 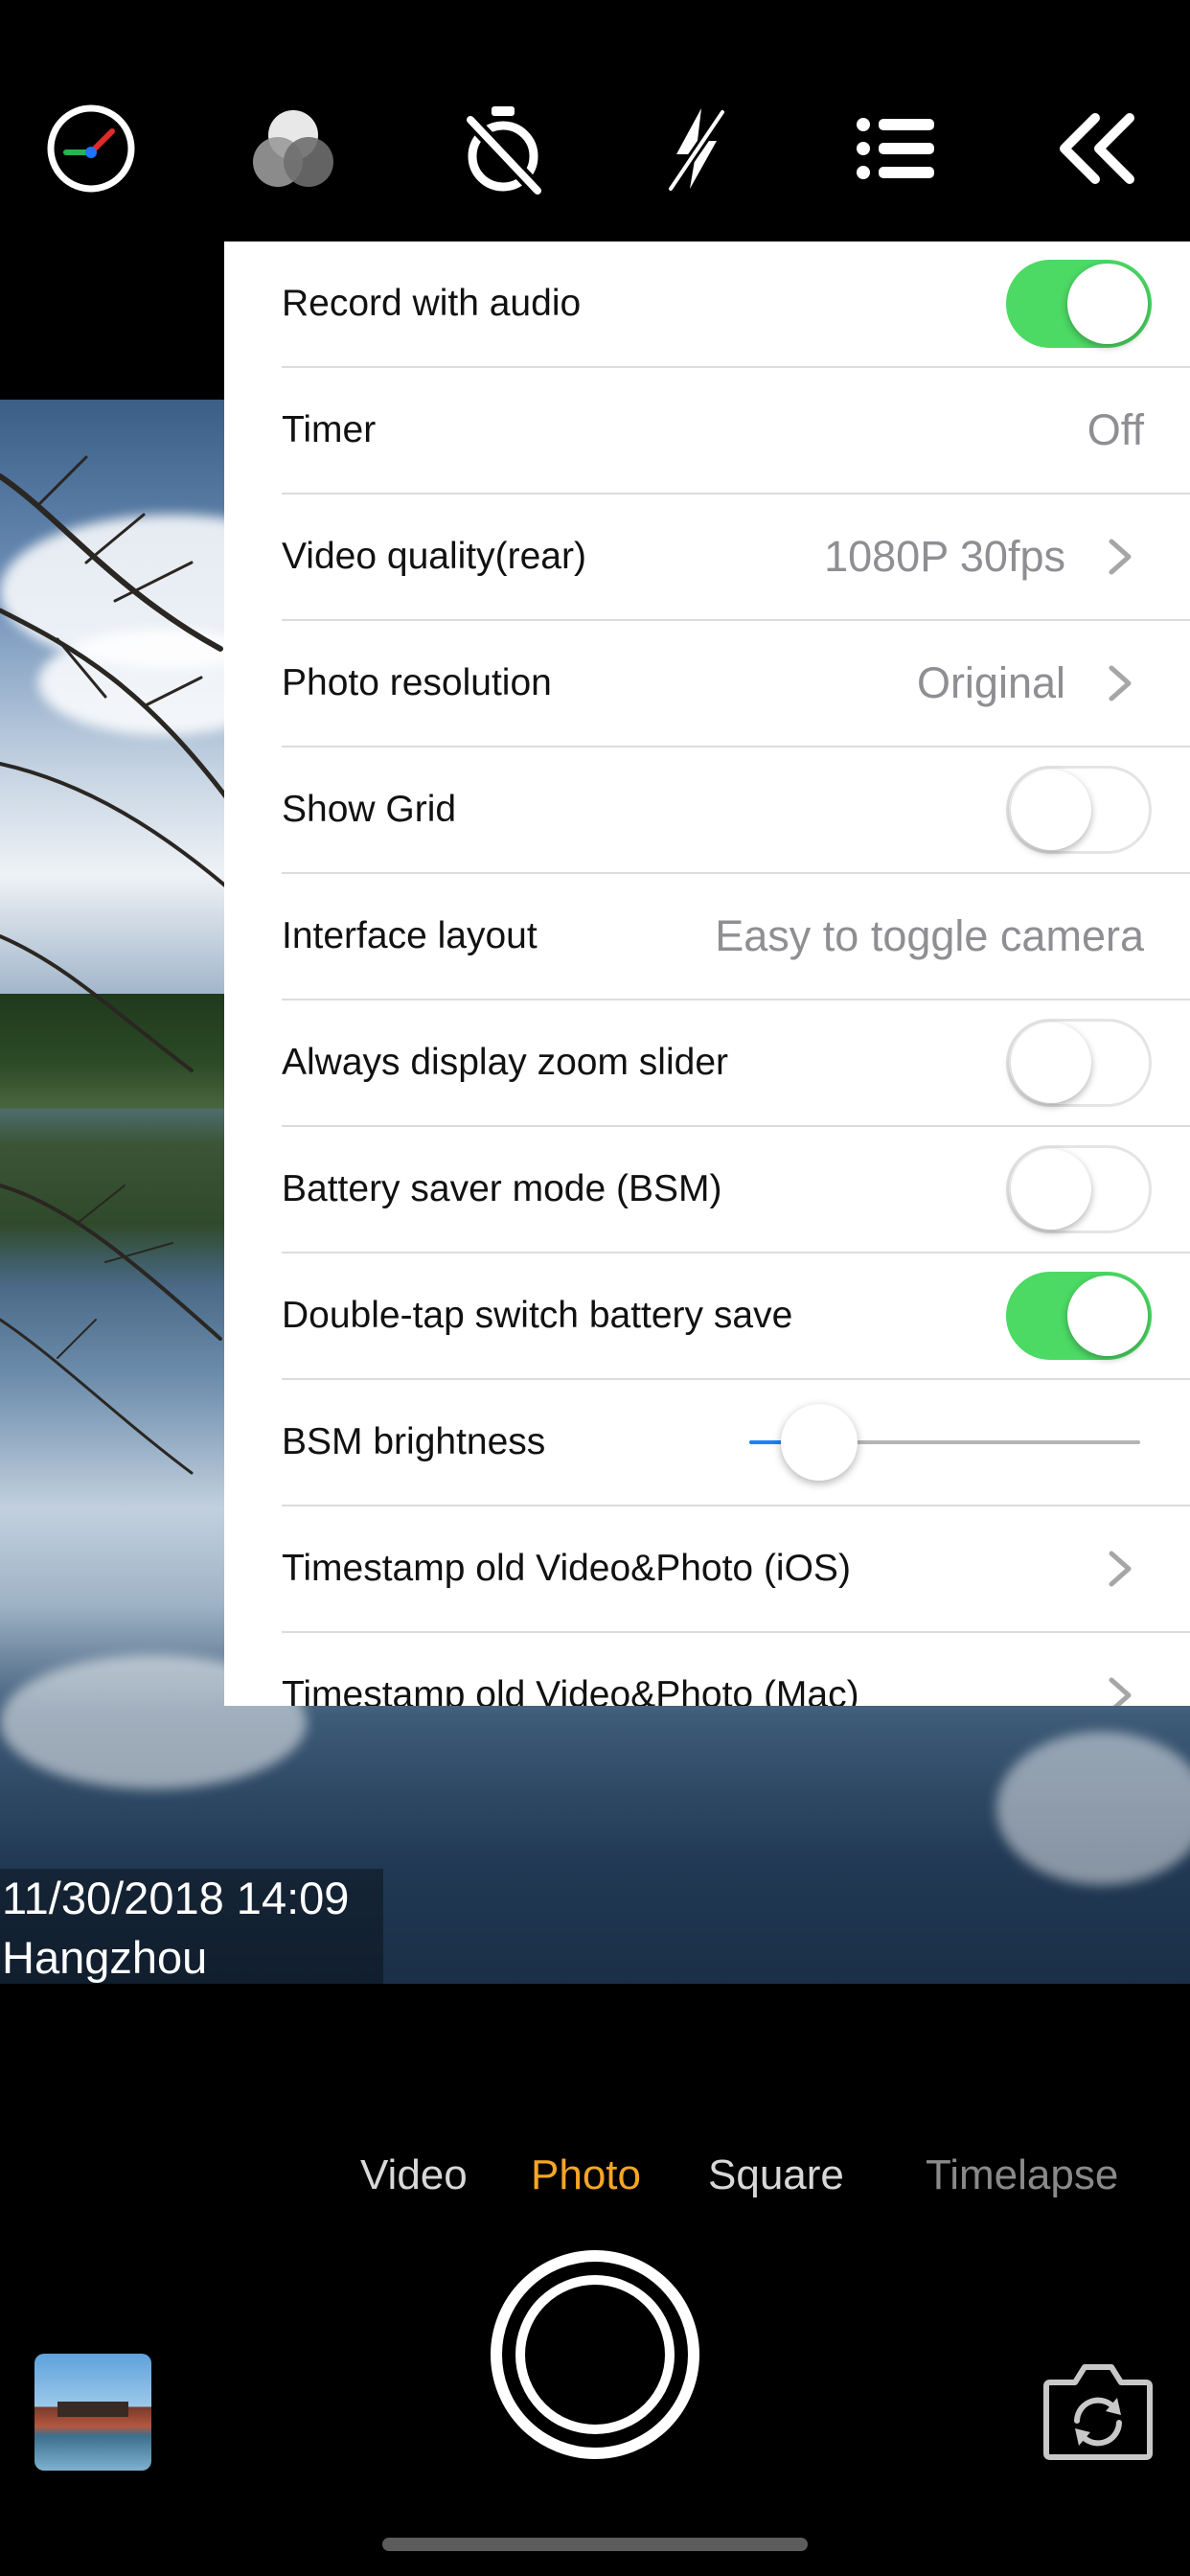 What do you see at coordinates (1115, 429) in the screenshot?
I see `timer-value: Off` at bounding box center [1115, 429].